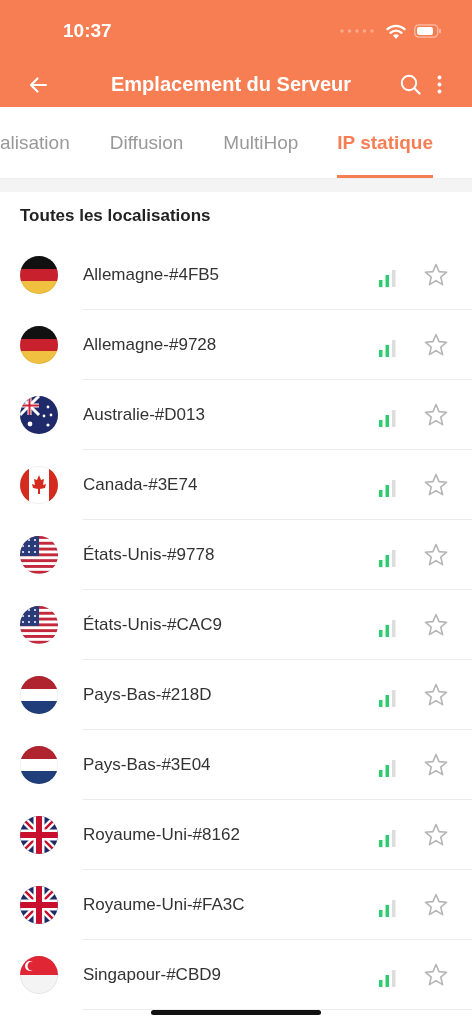 The width and height of the screenshot is (472, 1024). Describe the element at coordinates (439, 84) in the screenshot. I see `more-menu-icon` at that location.